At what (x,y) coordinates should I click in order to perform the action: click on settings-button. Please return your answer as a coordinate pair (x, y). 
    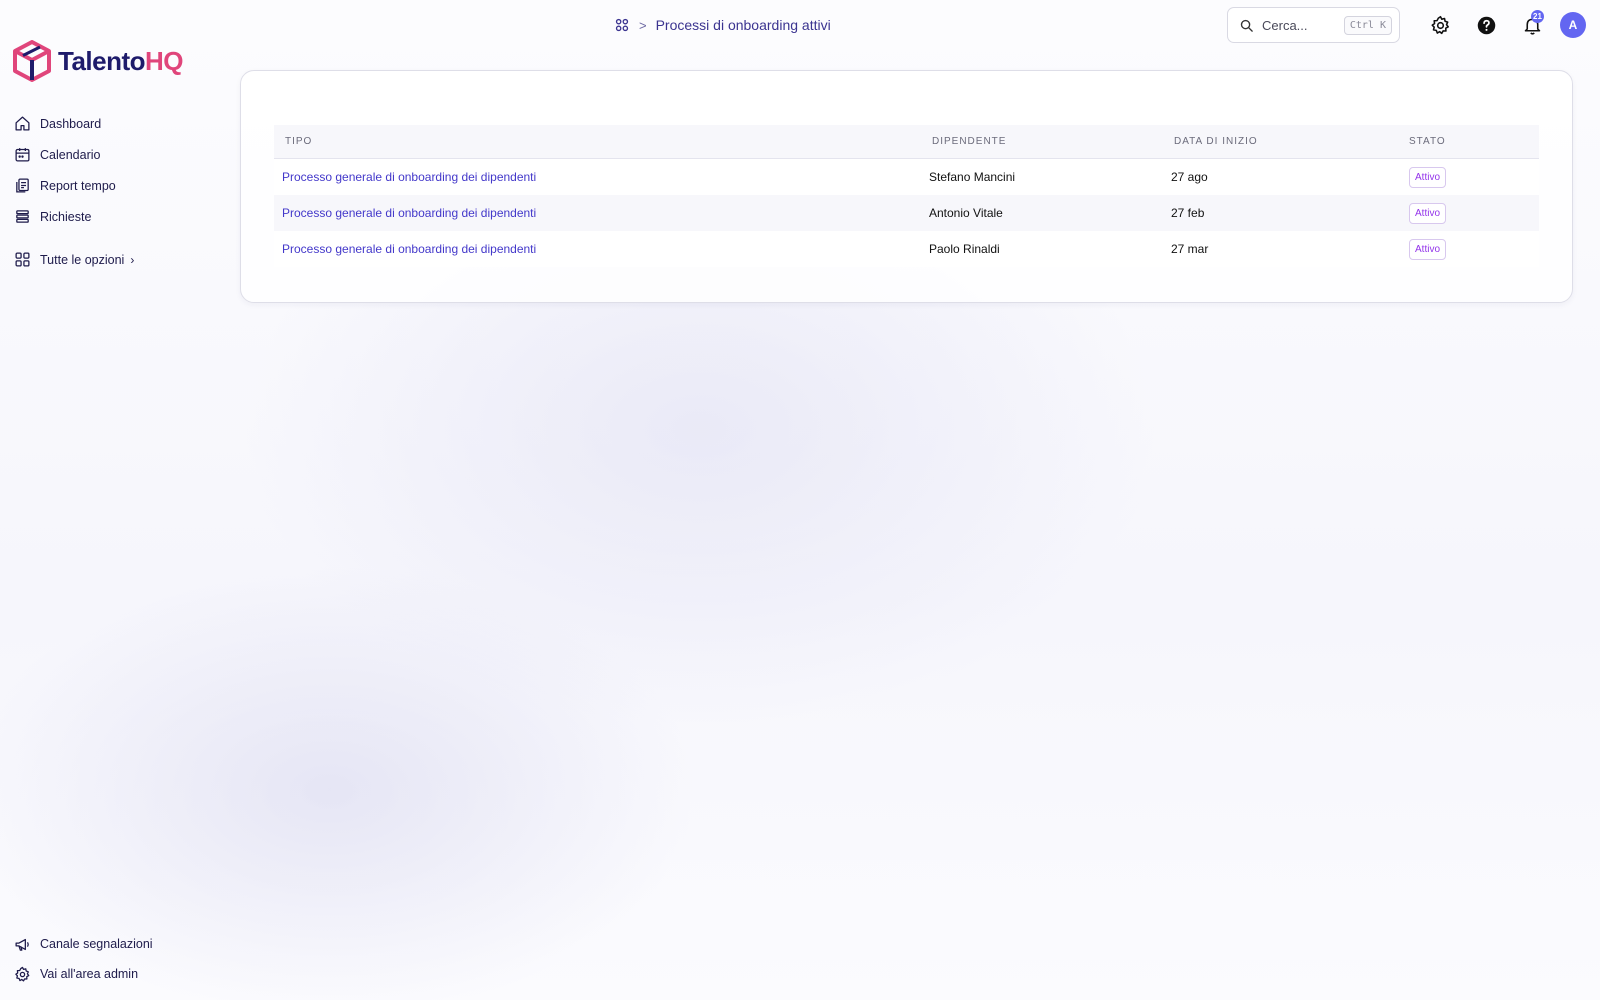
    Looking at the image, I should click on (1440, 25).